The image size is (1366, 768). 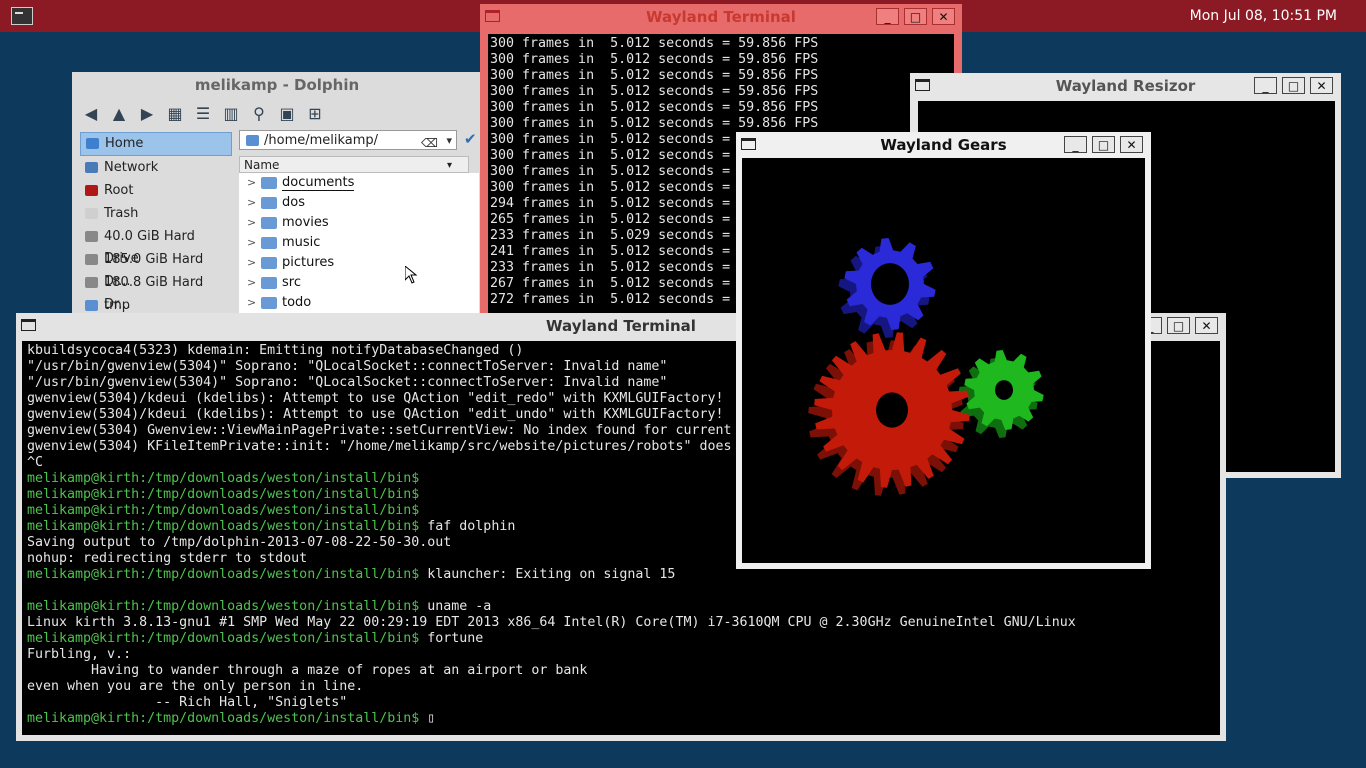 I want to click on output-text: Furbling, v.:, so click(x=79, y=654).